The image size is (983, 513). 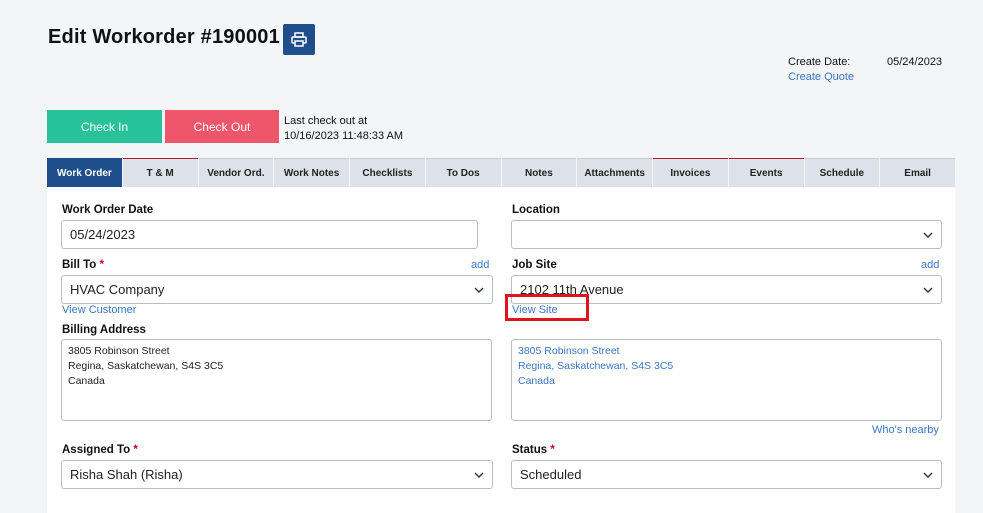 What do you see at coordinates (108, 210) in the screenshot?
I see `work-order-date-label: Work Order Date` at bounding box center [108, 210].